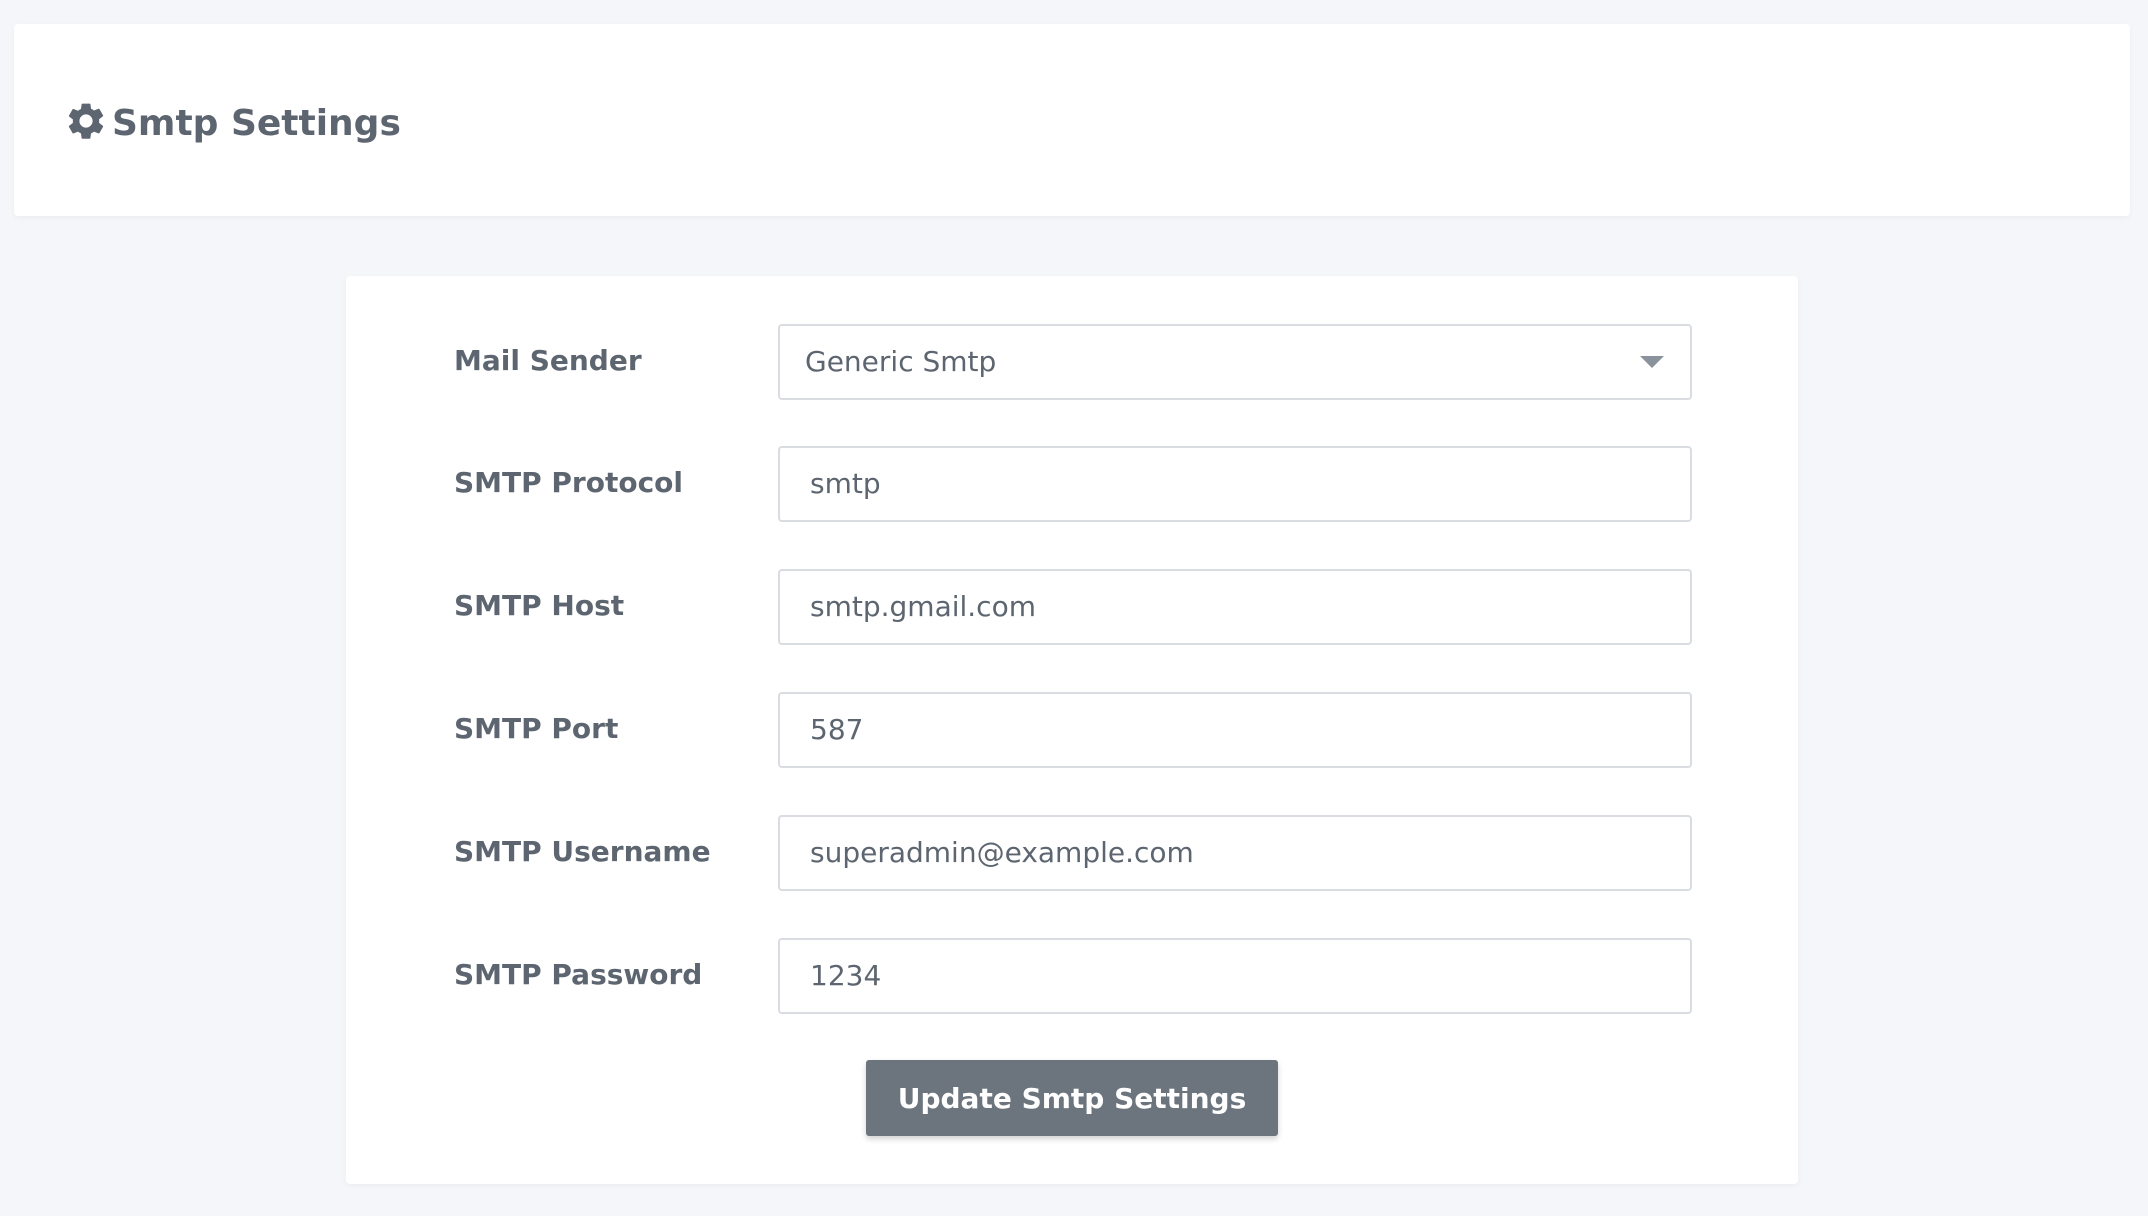 The width and height of the screenshot is (2148, 1216). I want to click on smtp-port-row: SMTP Port, so click(1072, 730).